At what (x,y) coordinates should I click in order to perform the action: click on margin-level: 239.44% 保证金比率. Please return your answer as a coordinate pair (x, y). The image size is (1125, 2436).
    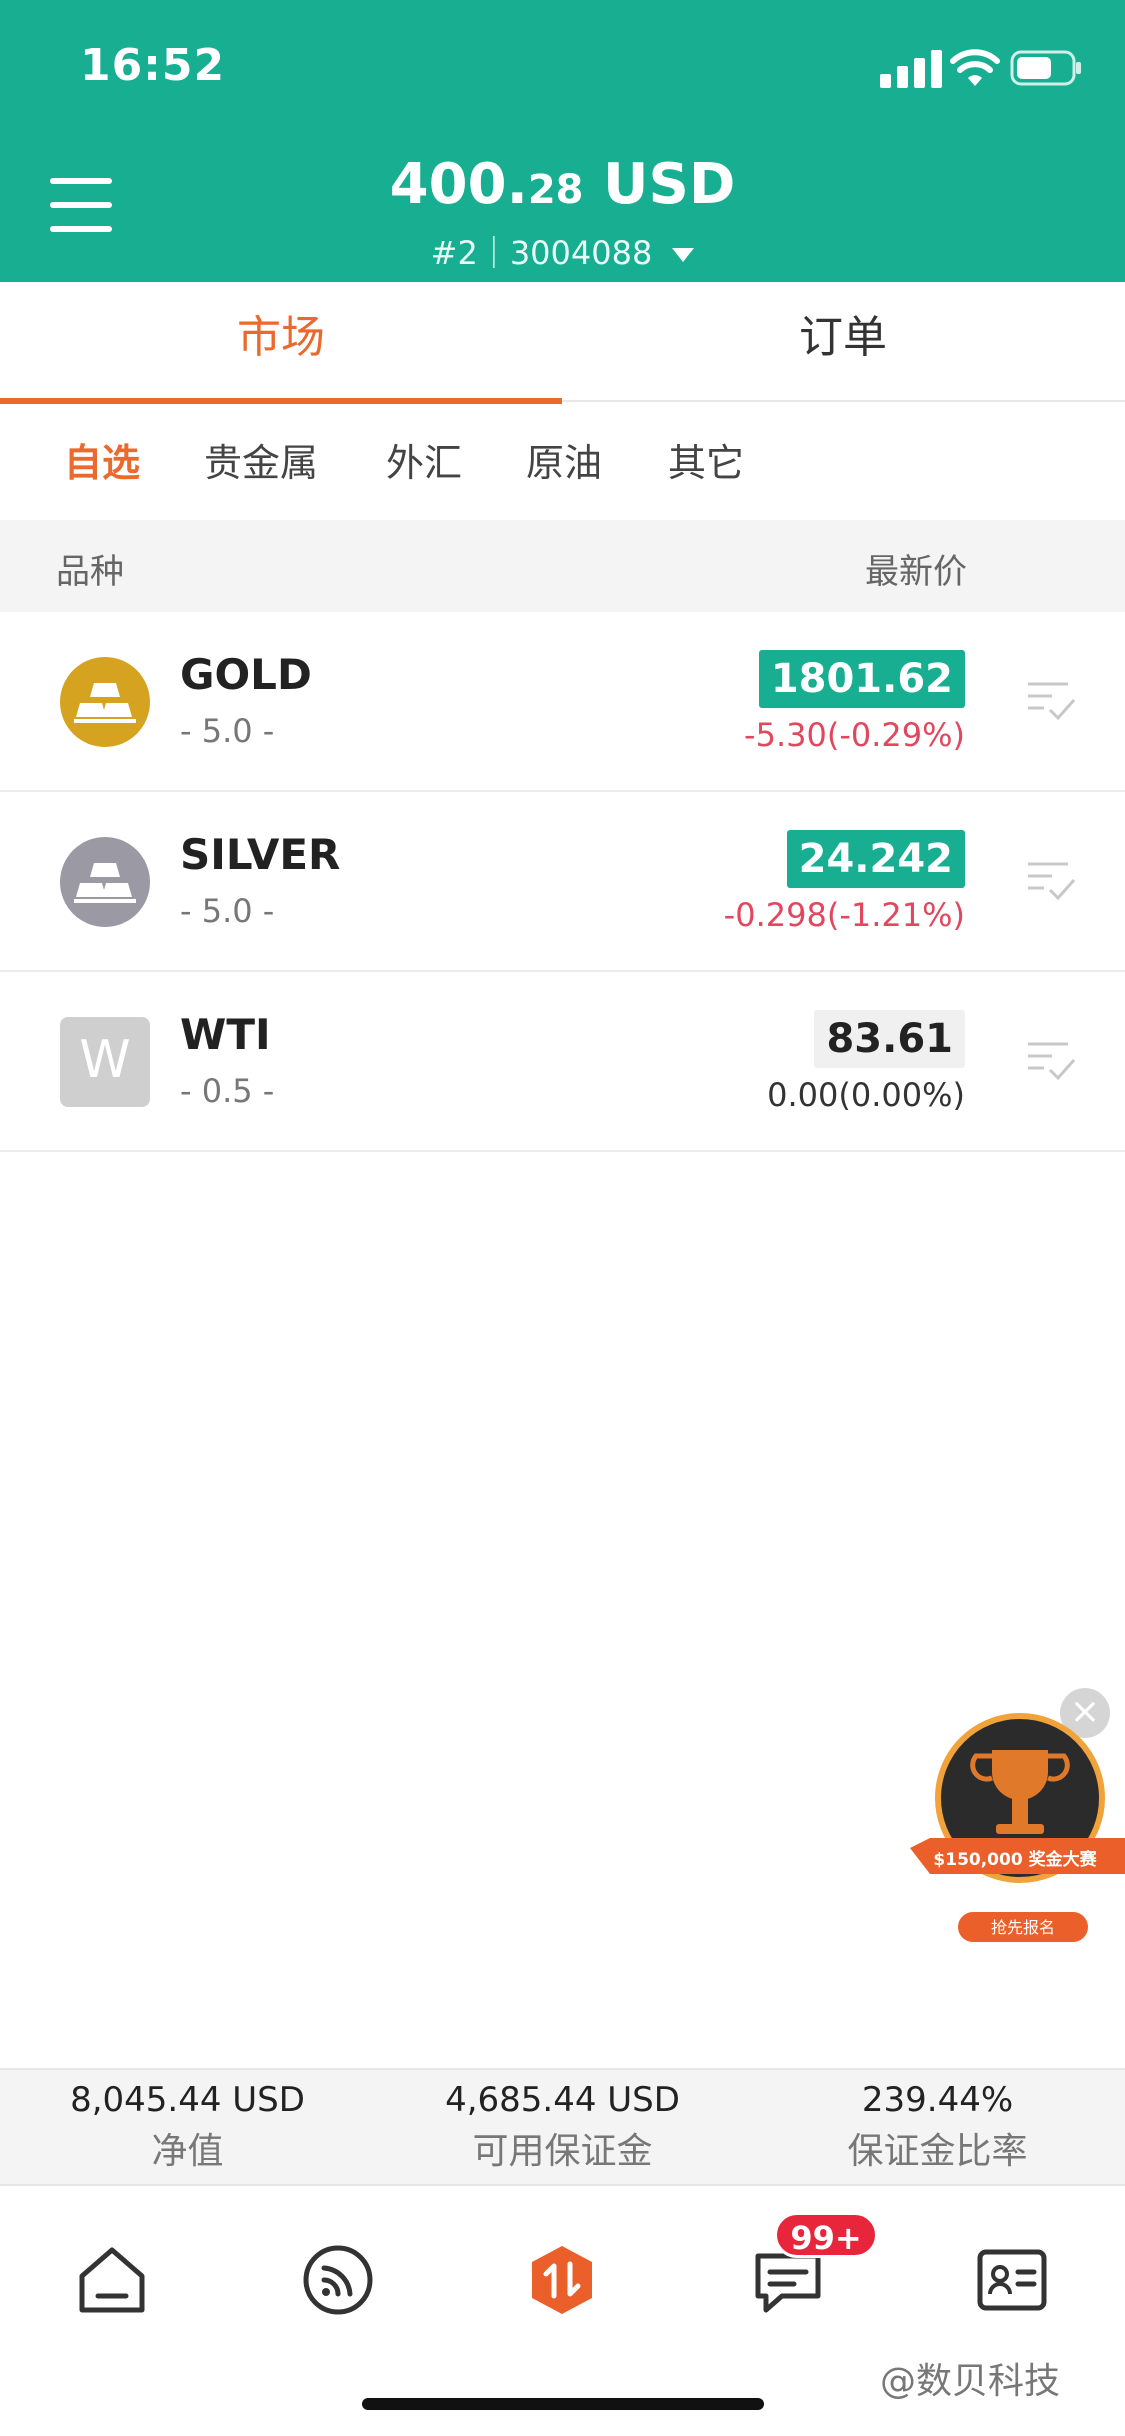
    Looking at the image, I should click on (937, 2126).